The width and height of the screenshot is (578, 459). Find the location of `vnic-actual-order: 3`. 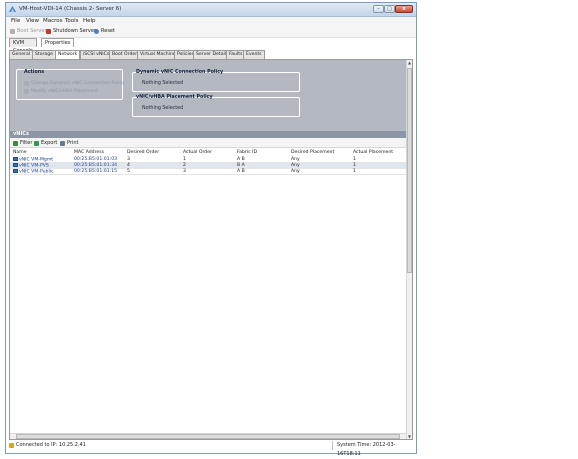

vnic-actual-order: 3 is located at coordinates (184, 171).